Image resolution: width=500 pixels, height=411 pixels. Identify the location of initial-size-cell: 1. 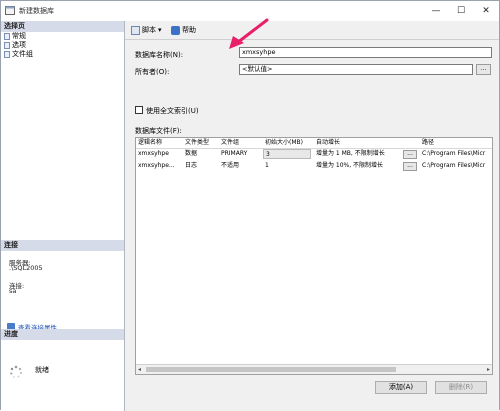
(287, 166).